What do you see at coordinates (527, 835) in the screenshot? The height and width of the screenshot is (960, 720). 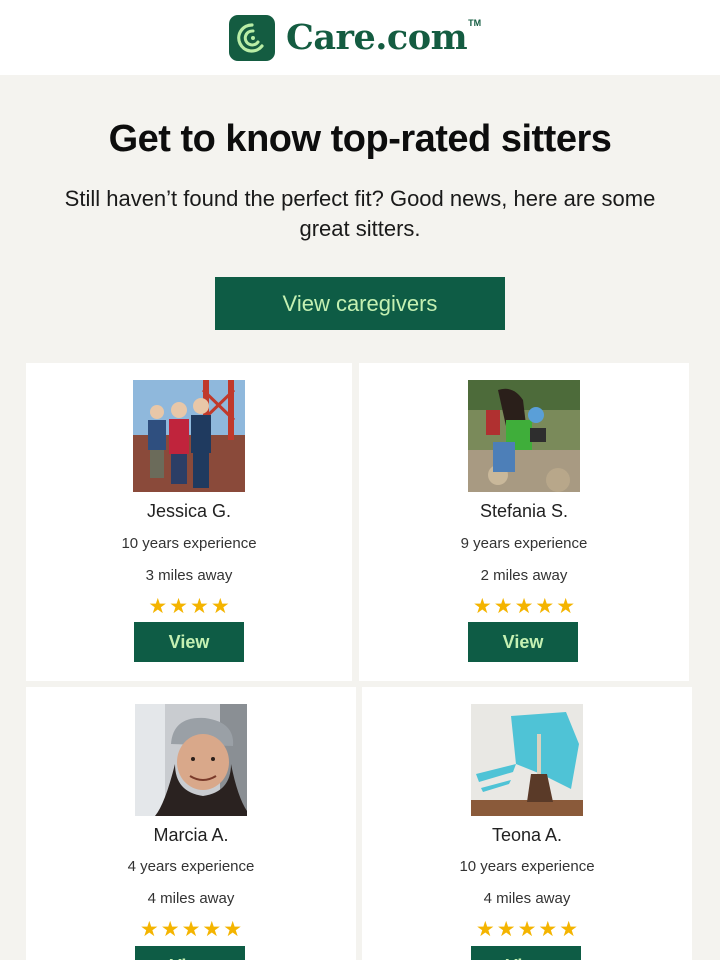 I see `sitter-name: Teona A.` at bounding box center [527, 835].